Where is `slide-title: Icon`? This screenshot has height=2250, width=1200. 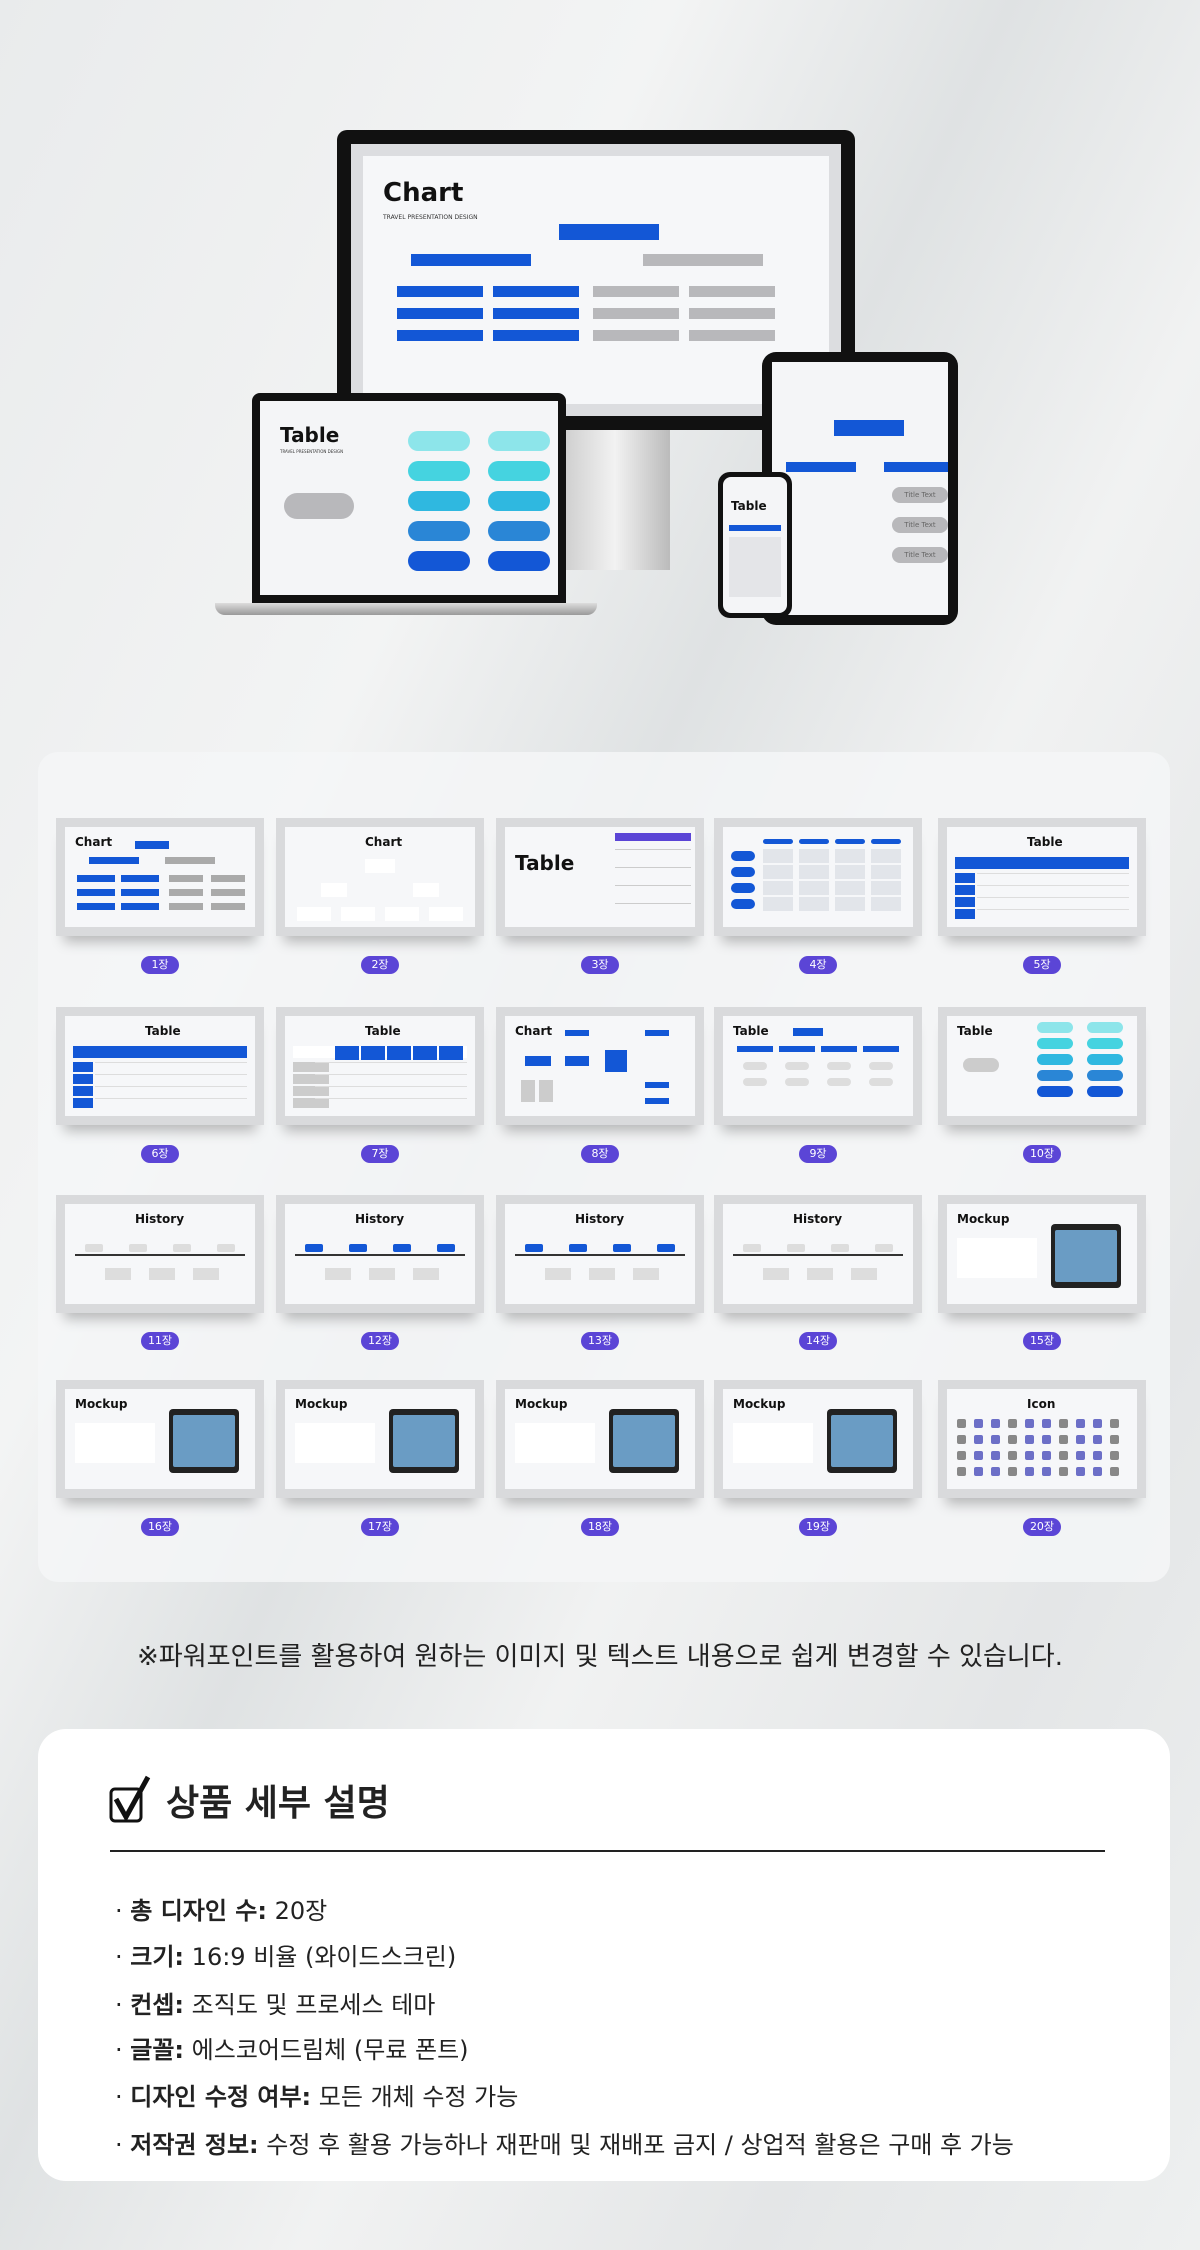 slide-title: Icon is located at coordinates (1041, 1404).